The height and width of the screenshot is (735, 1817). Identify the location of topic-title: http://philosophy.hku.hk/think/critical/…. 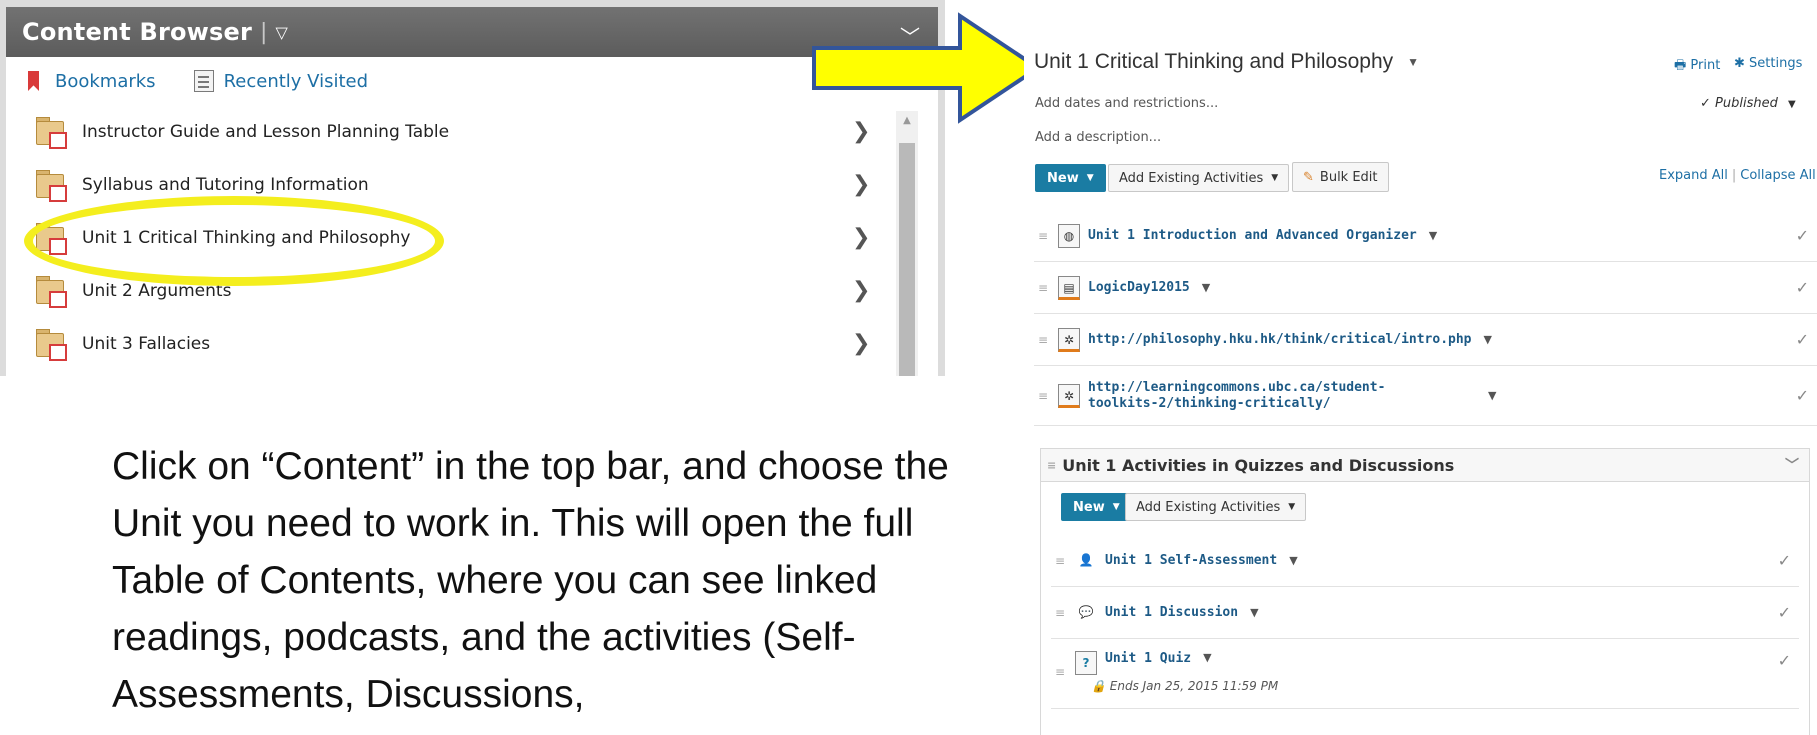
(1280, 339).